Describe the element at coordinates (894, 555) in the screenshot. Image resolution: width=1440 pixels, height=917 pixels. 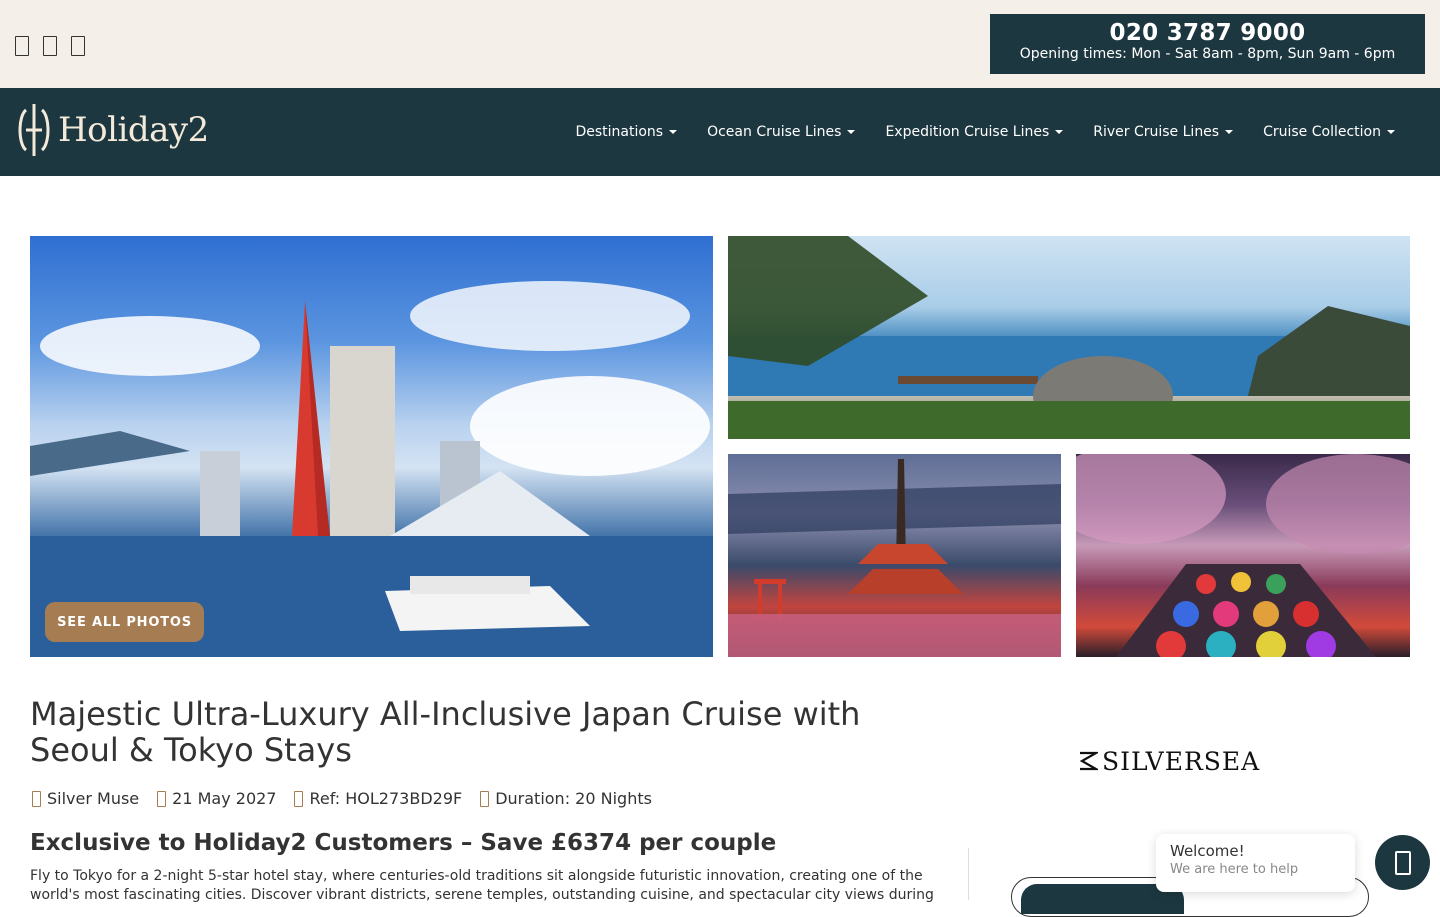
I see `gallery-pagoda-photo` at that location.